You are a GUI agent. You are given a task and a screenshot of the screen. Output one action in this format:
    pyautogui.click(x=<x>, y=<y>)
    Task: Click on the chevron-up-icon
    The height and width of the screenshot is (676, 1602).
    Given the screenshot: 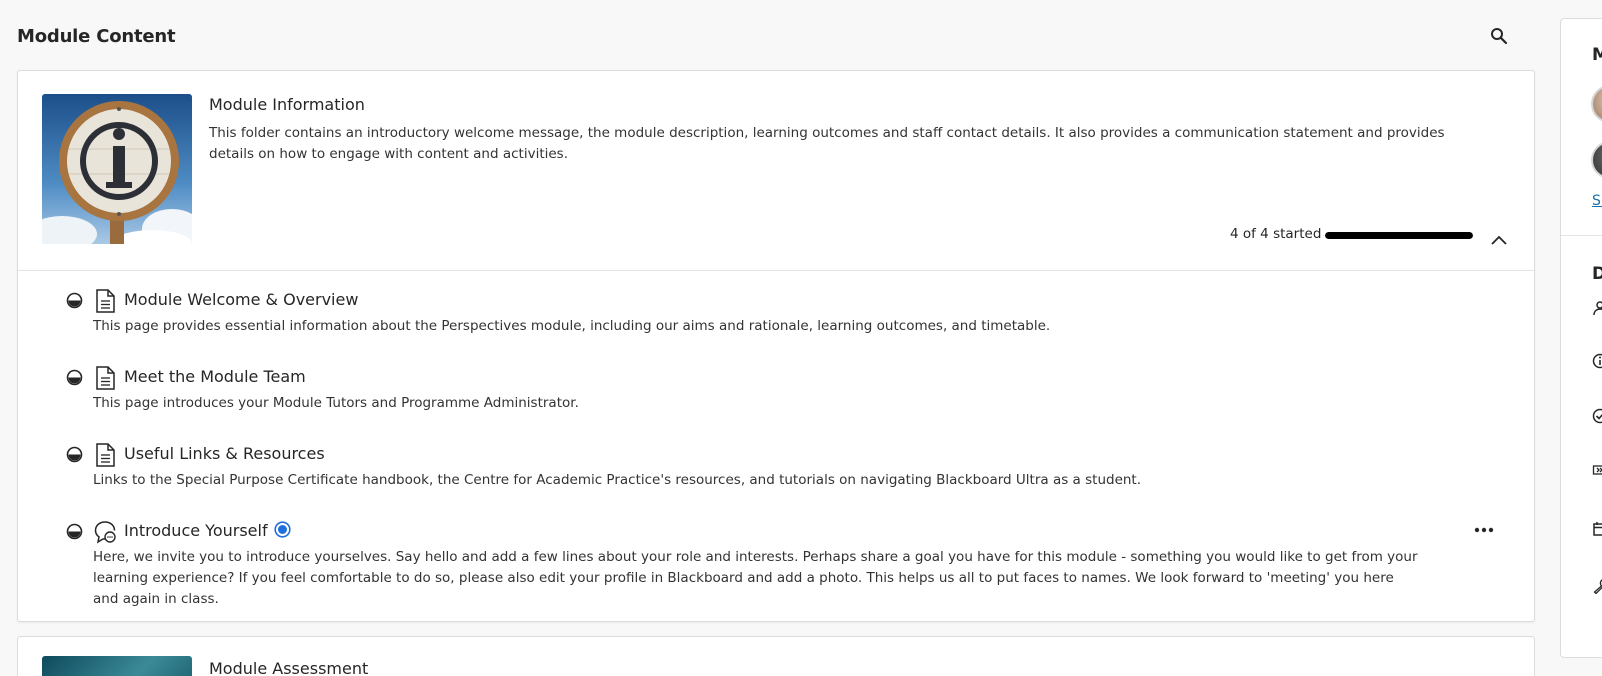 What is the action you would take?
    pyautogui.click(x=1499, y=240)
    